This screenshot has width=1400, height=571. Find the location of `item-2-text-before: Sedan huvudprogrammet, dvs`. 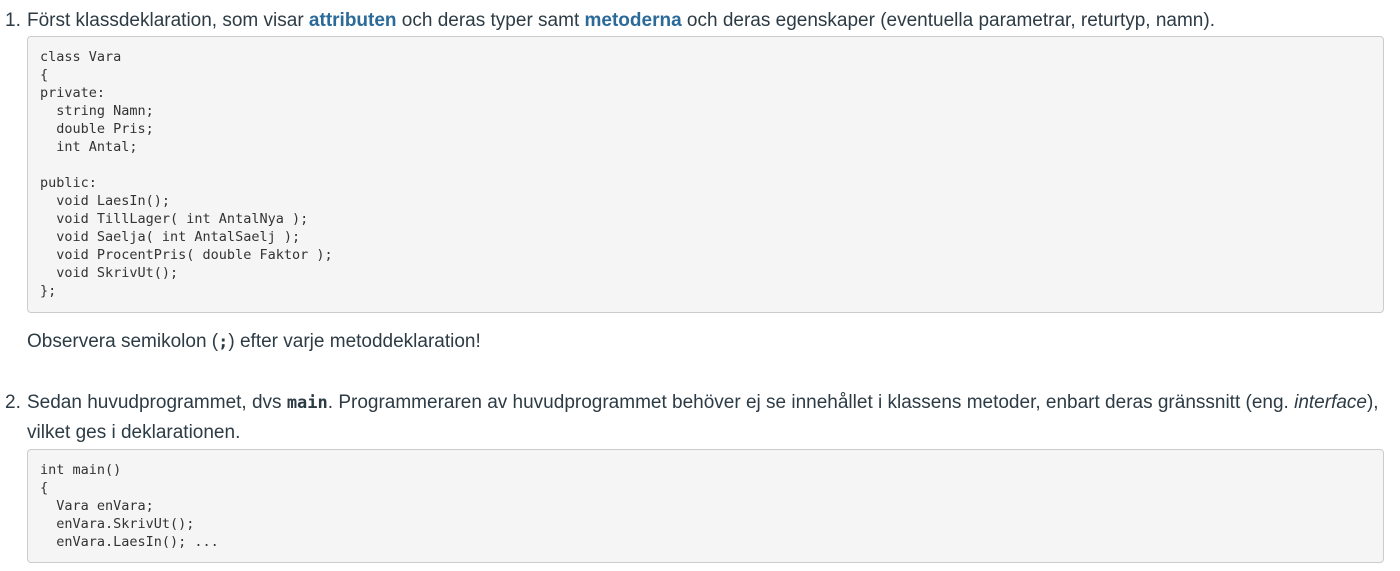

item-2-text-before: Sedan huvudprogrammet, dvs is located at coordinates (157, 402).